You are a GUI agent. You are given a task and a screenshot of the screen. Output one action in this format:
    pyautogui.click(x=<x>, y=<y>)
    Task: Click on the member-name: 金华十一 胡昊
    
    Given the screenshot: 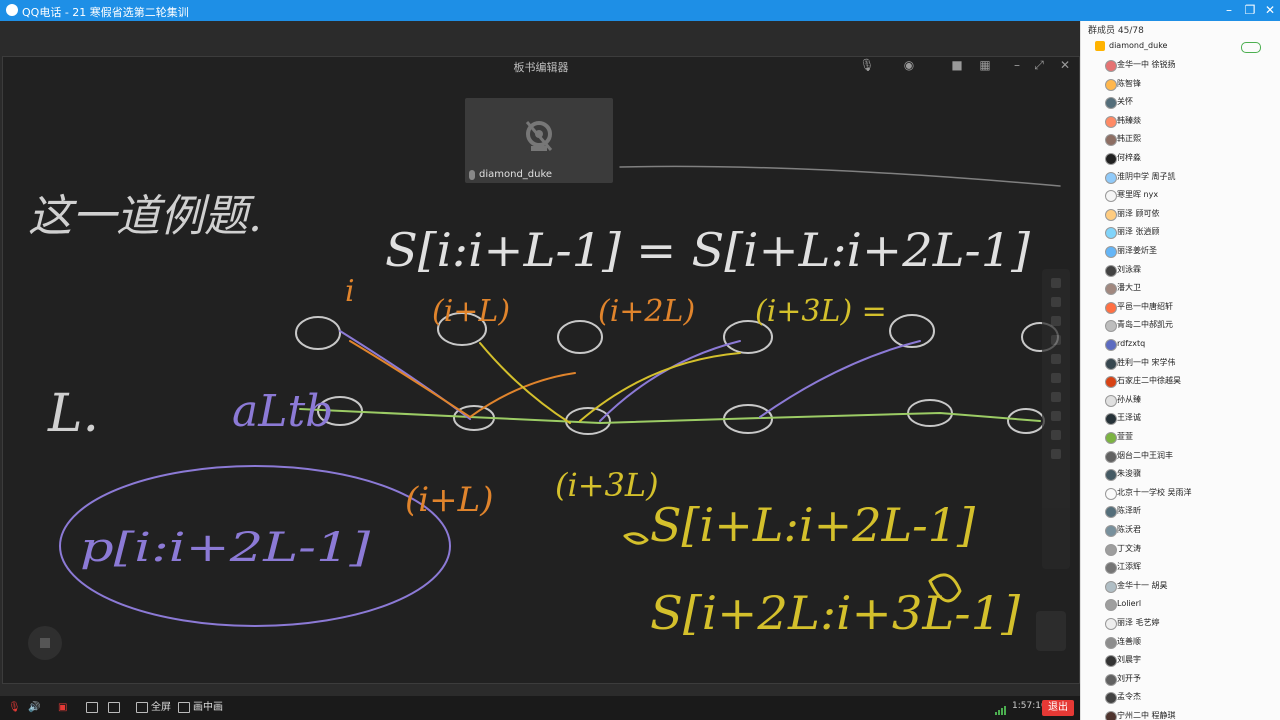 What is the action you would take?
    pyautogui.click(x=1142, y=585)
    